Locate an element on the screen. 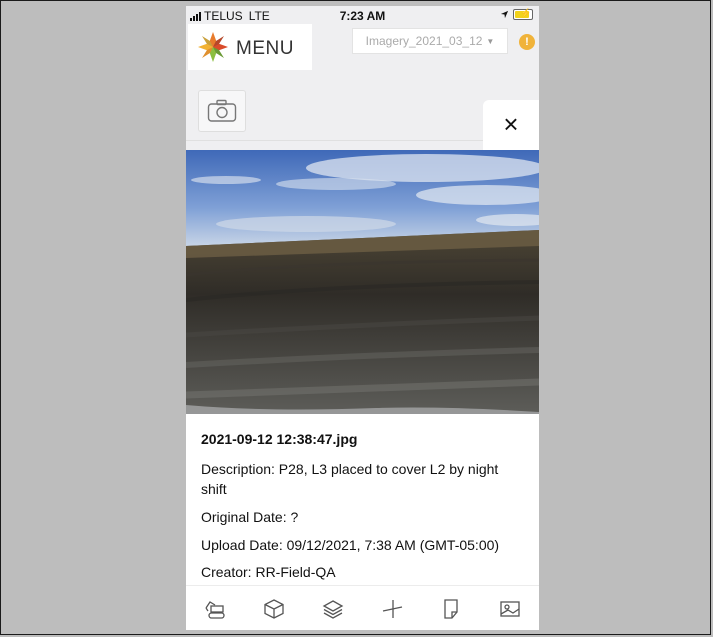  menu-label: MENU is located at coordinates (265, 48).